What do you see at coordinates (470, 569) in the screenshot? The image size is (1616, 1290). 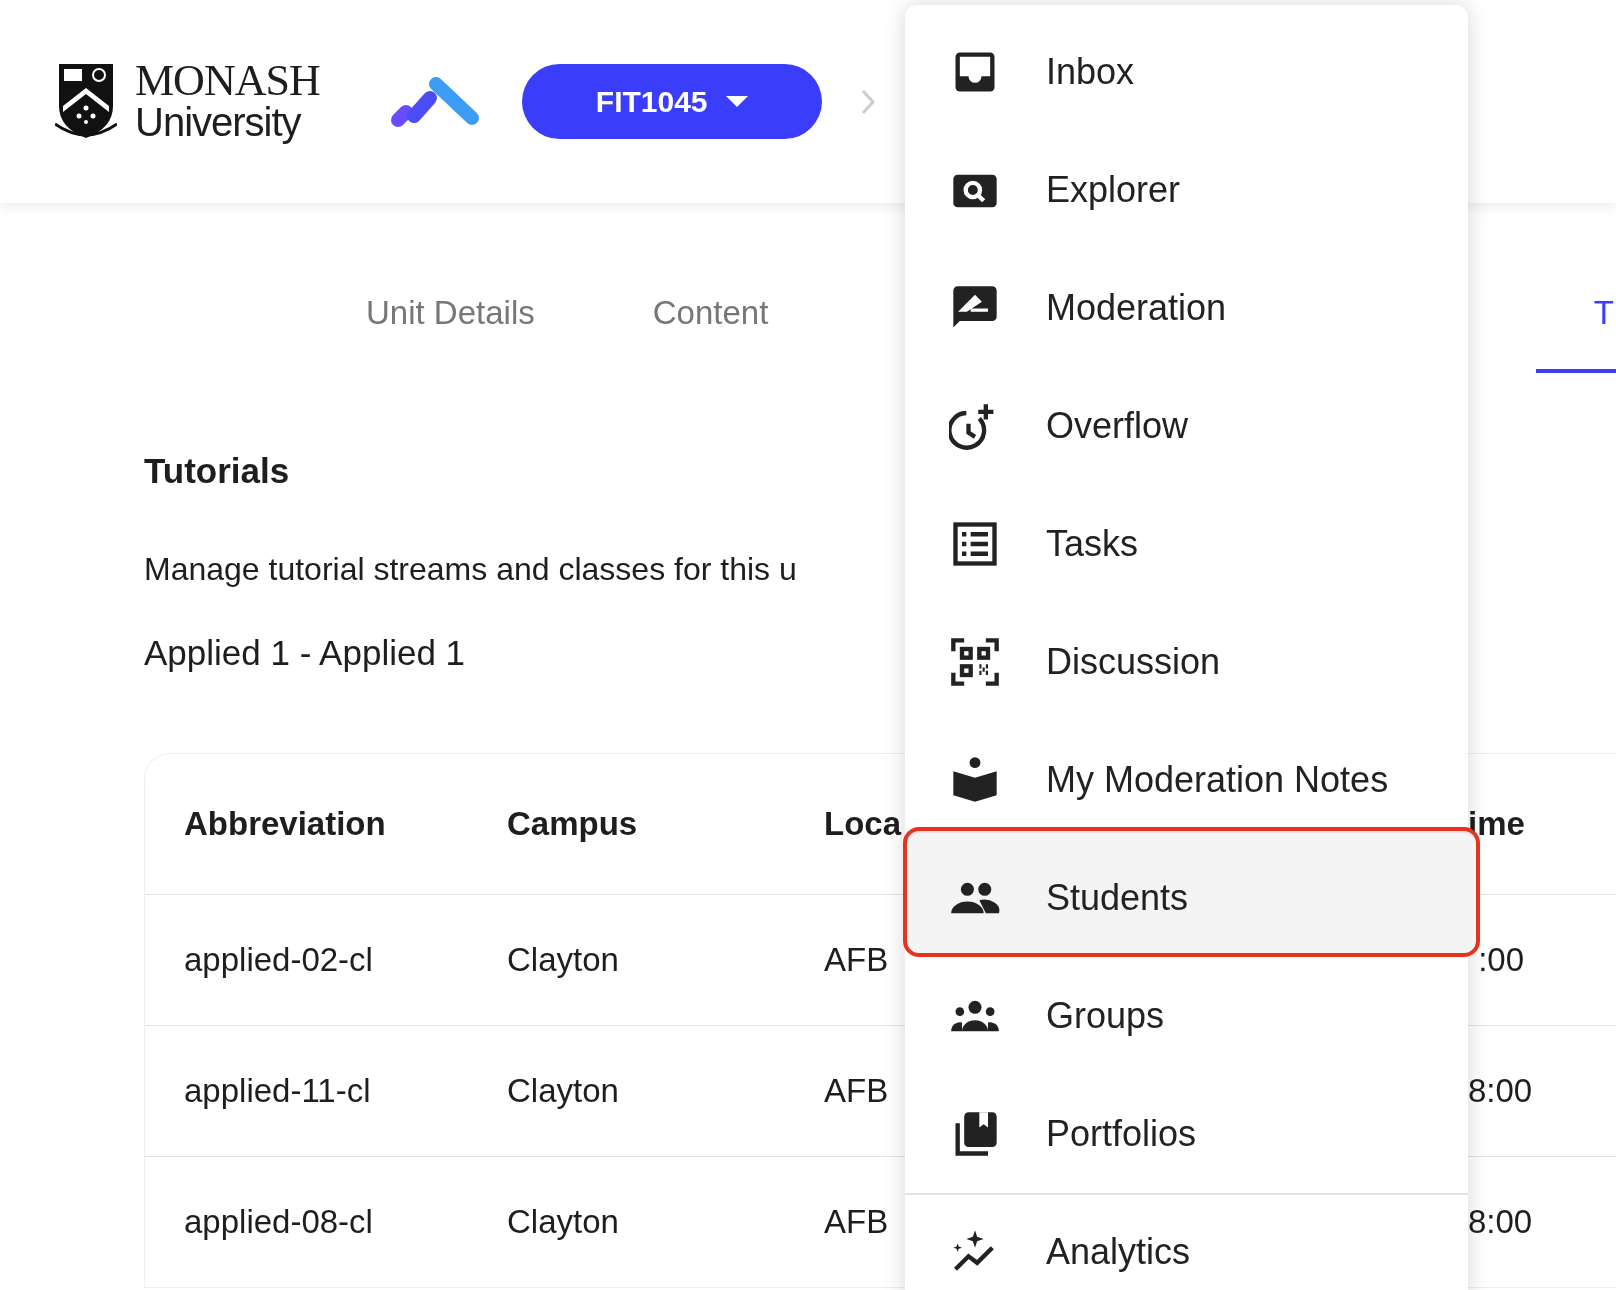 I see `section-description: Manage tutorial streams and classes for this u` at bounding box center [470, 569].